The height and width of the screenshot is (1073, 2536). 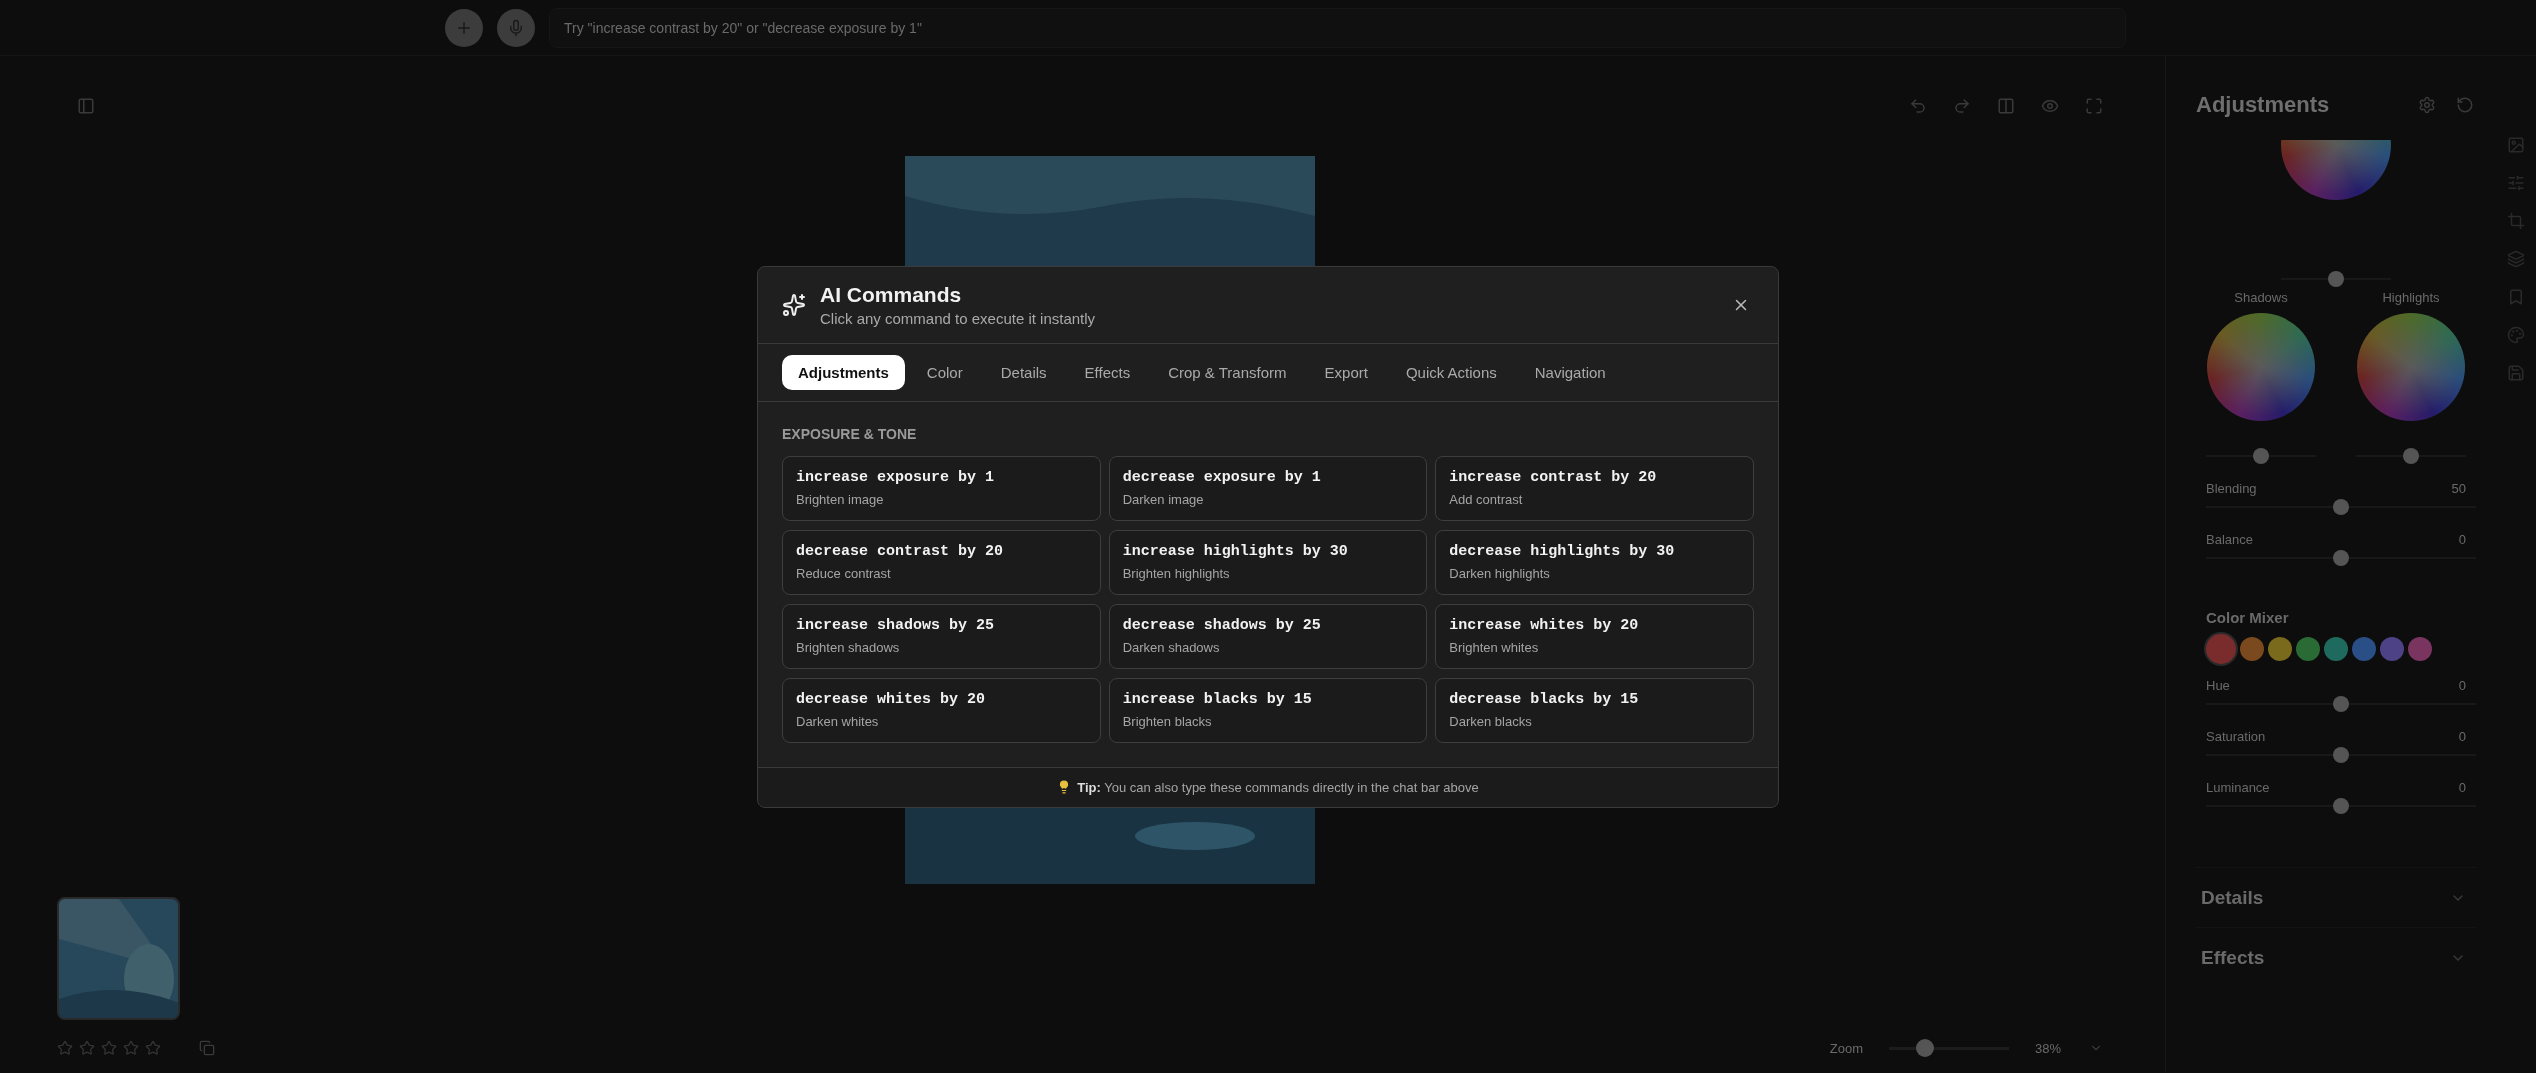 What do you see at coordinates (1167, 721) in the screenshot?
I see `command-description: Brighten blacks` at bounding box center [1167, 721].